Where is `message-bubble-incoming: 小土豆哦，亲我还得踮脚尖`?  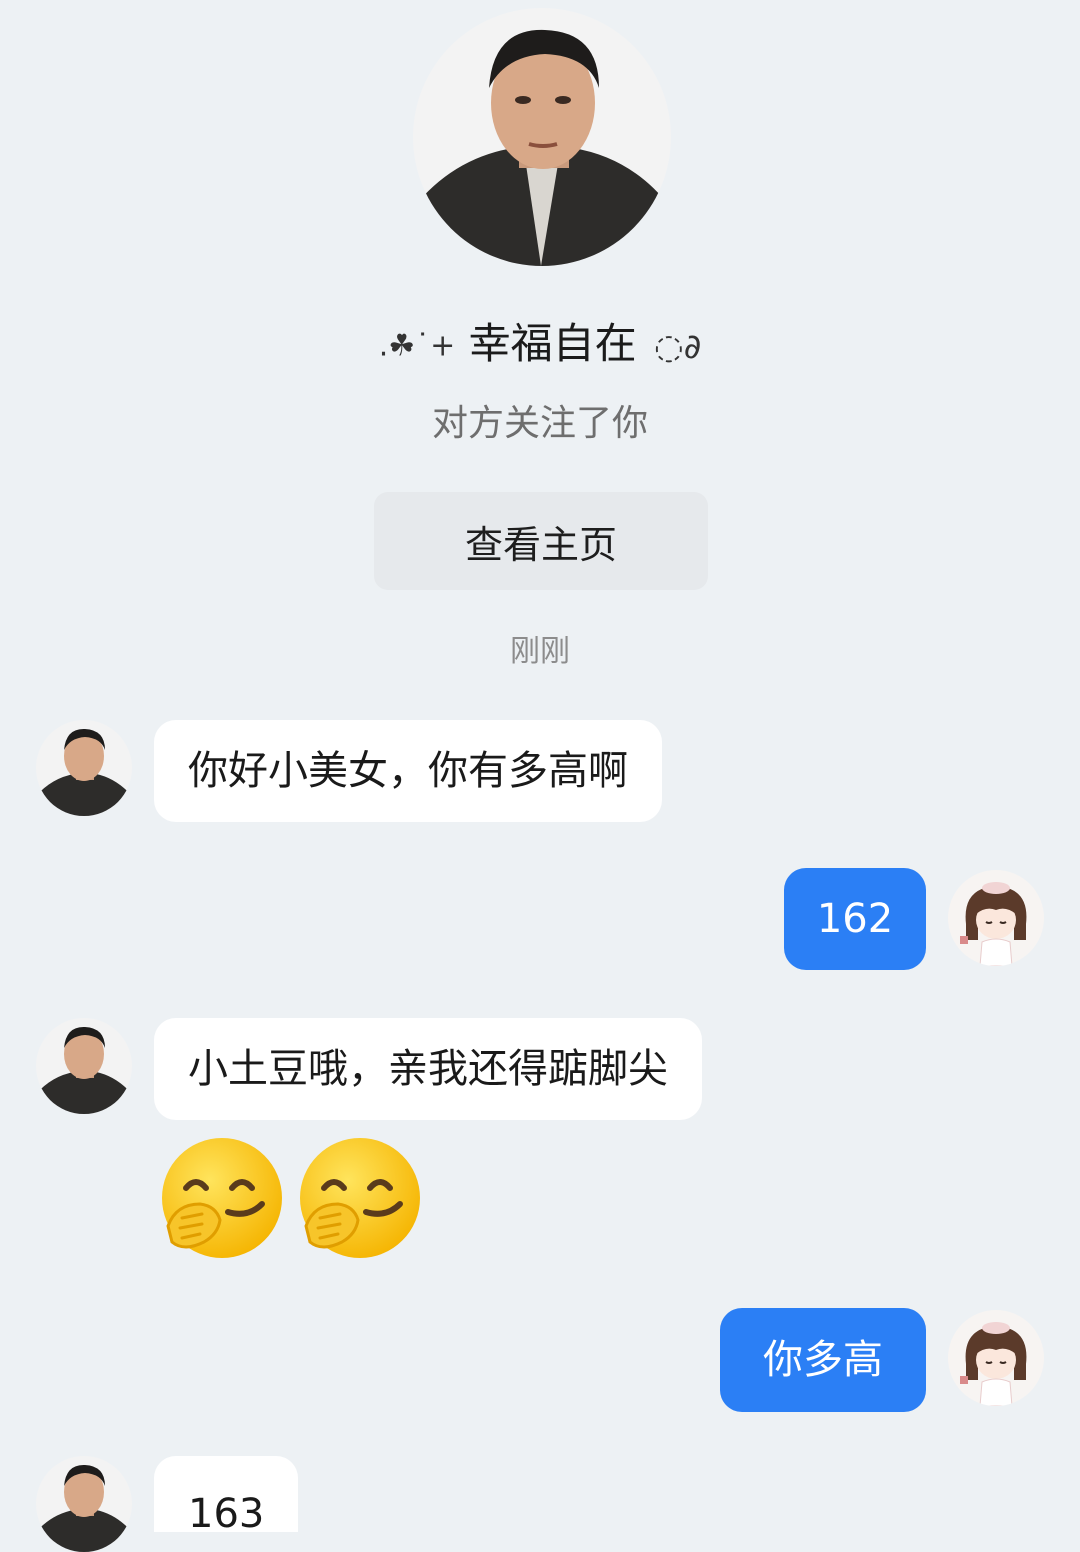 message-bubble-incoming: 小土豆哦，亲我还得踮脚尖 is located at coordinates (428, 1069).